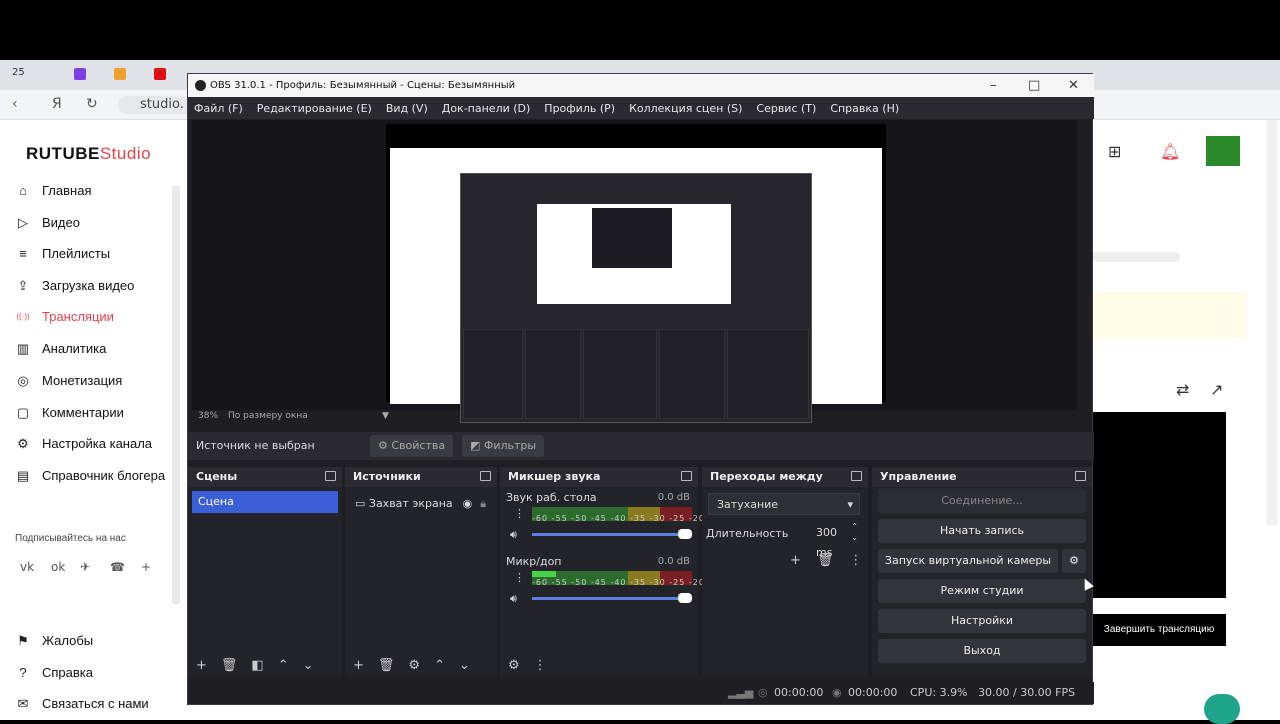 This screenshot has height=724, width=1280. What do you see at coordinates (1114, 151) in the screenshot?
I see `add-video-icon: ⊞` at bounding box center [1114, 151].